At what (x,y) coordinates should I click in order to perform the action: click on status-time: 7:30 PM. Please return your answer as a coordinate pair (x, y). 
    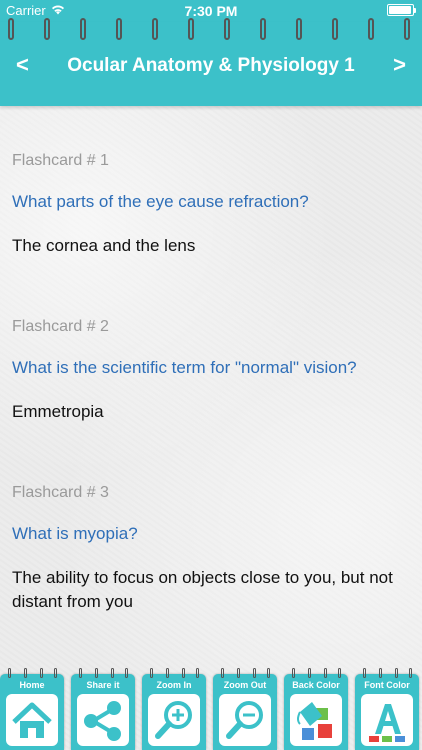
    Looking at the image, I should click on (211, 11).